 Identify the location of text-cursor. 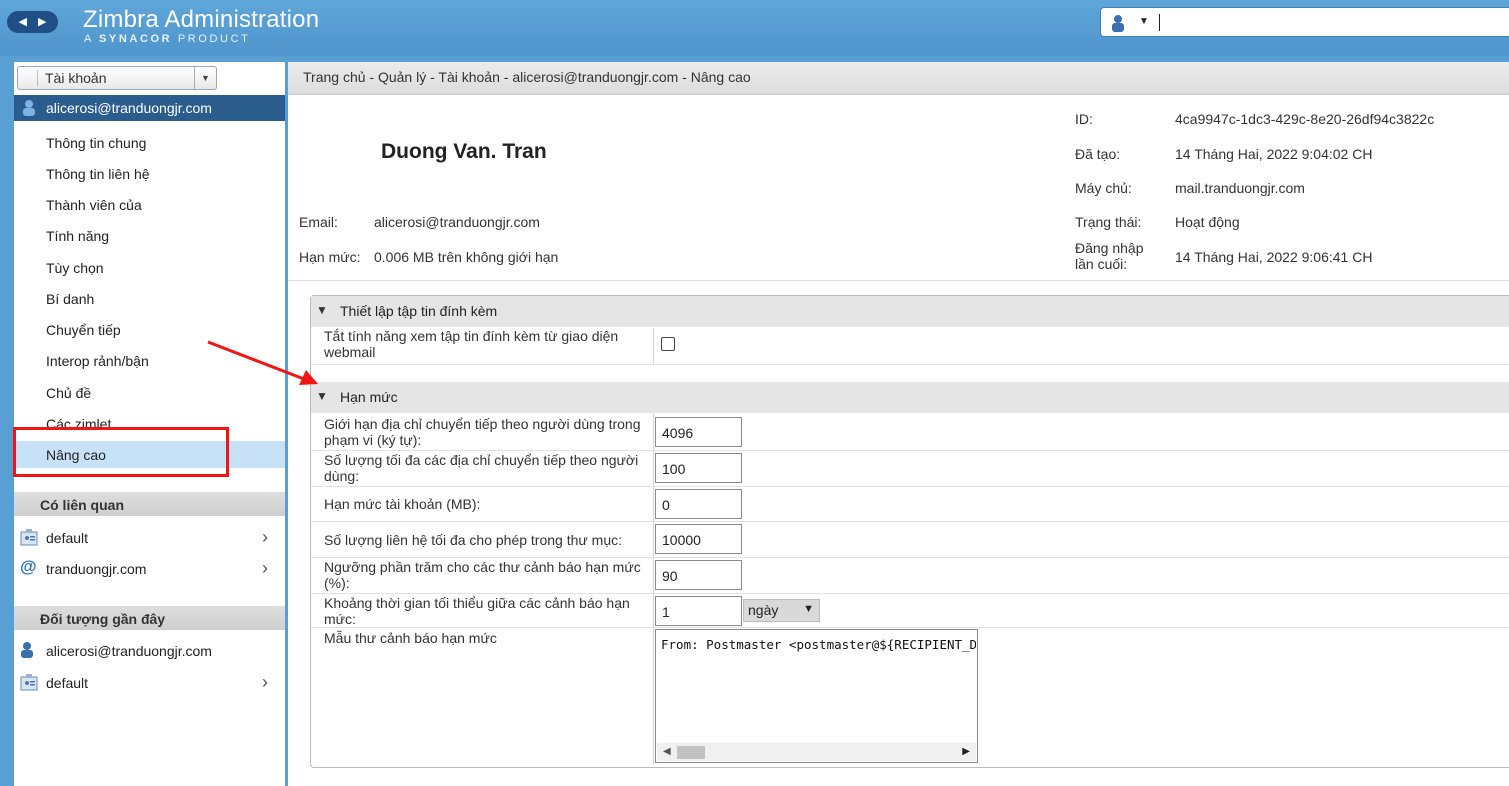
(1159, 22).